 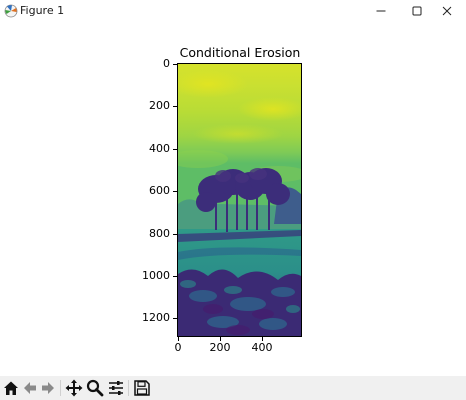 I want to click on save-icon, so click(x=142, y=388).